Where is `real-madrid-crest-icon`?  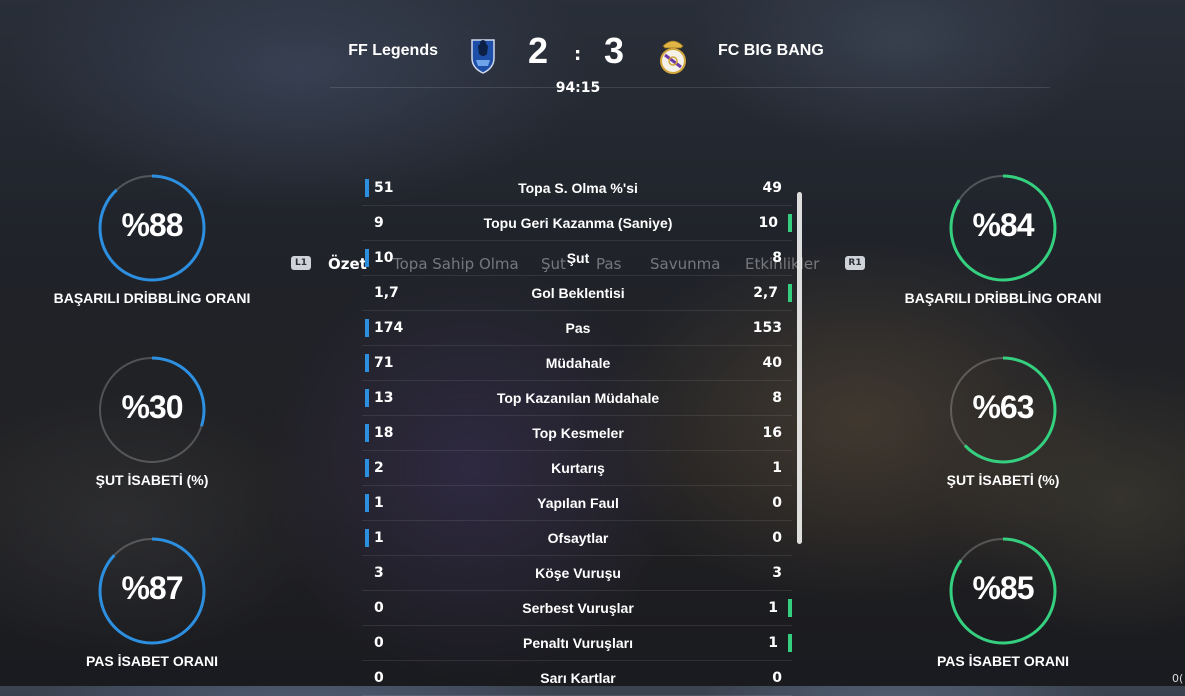
real-madrid-crest-icon is located at coordinates (673, 54).